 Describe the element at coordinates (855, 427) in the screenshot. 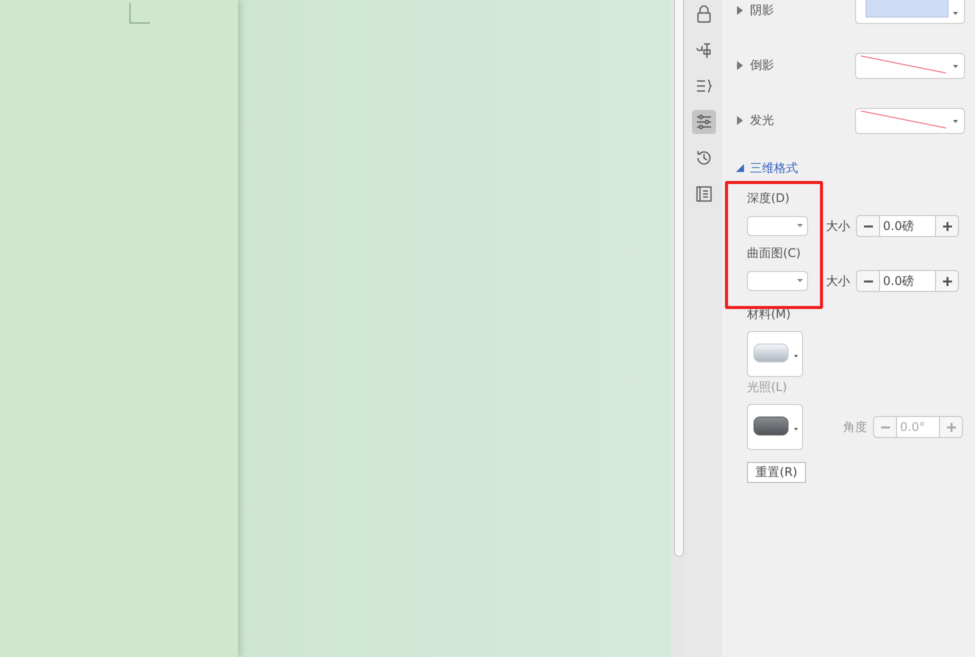

I see `angle-label: 角度` at that location.